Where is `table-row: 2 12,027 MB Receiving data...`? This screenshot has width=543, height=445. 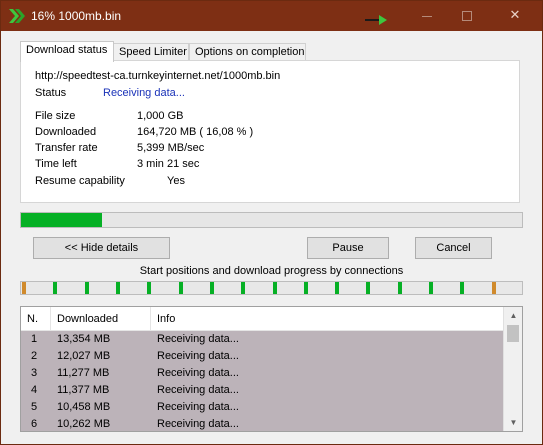 table-row: 2 12,027 MB Receiving data... is located at coordinates (262, 356).